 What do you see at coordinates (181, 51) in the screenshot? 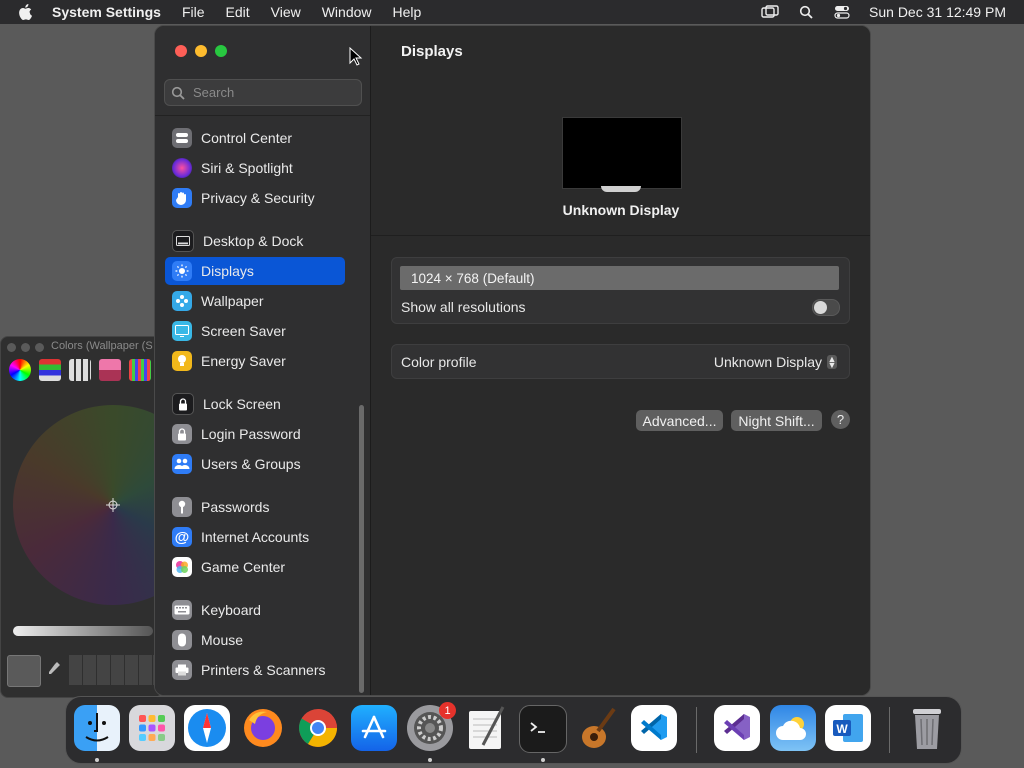
I see `close-button` at bounding box center [181, 51].